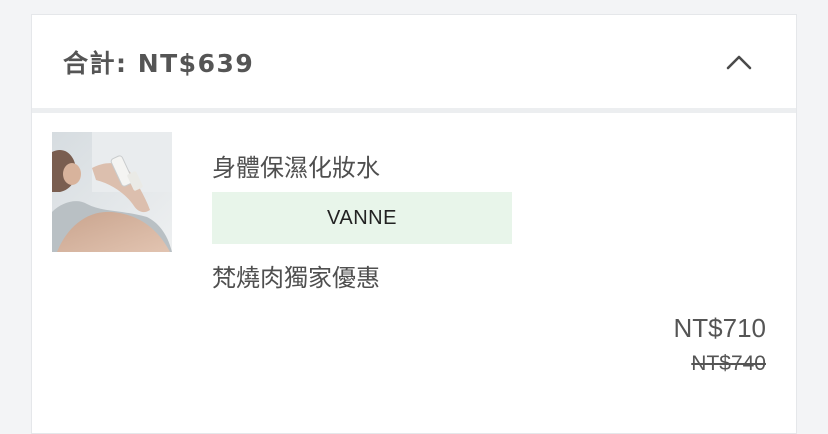 This screenshot has width=828, height=434. Describe the element at coordinates (720, 328) in the screenshot. I see `sale-price: NT$710` at that location.